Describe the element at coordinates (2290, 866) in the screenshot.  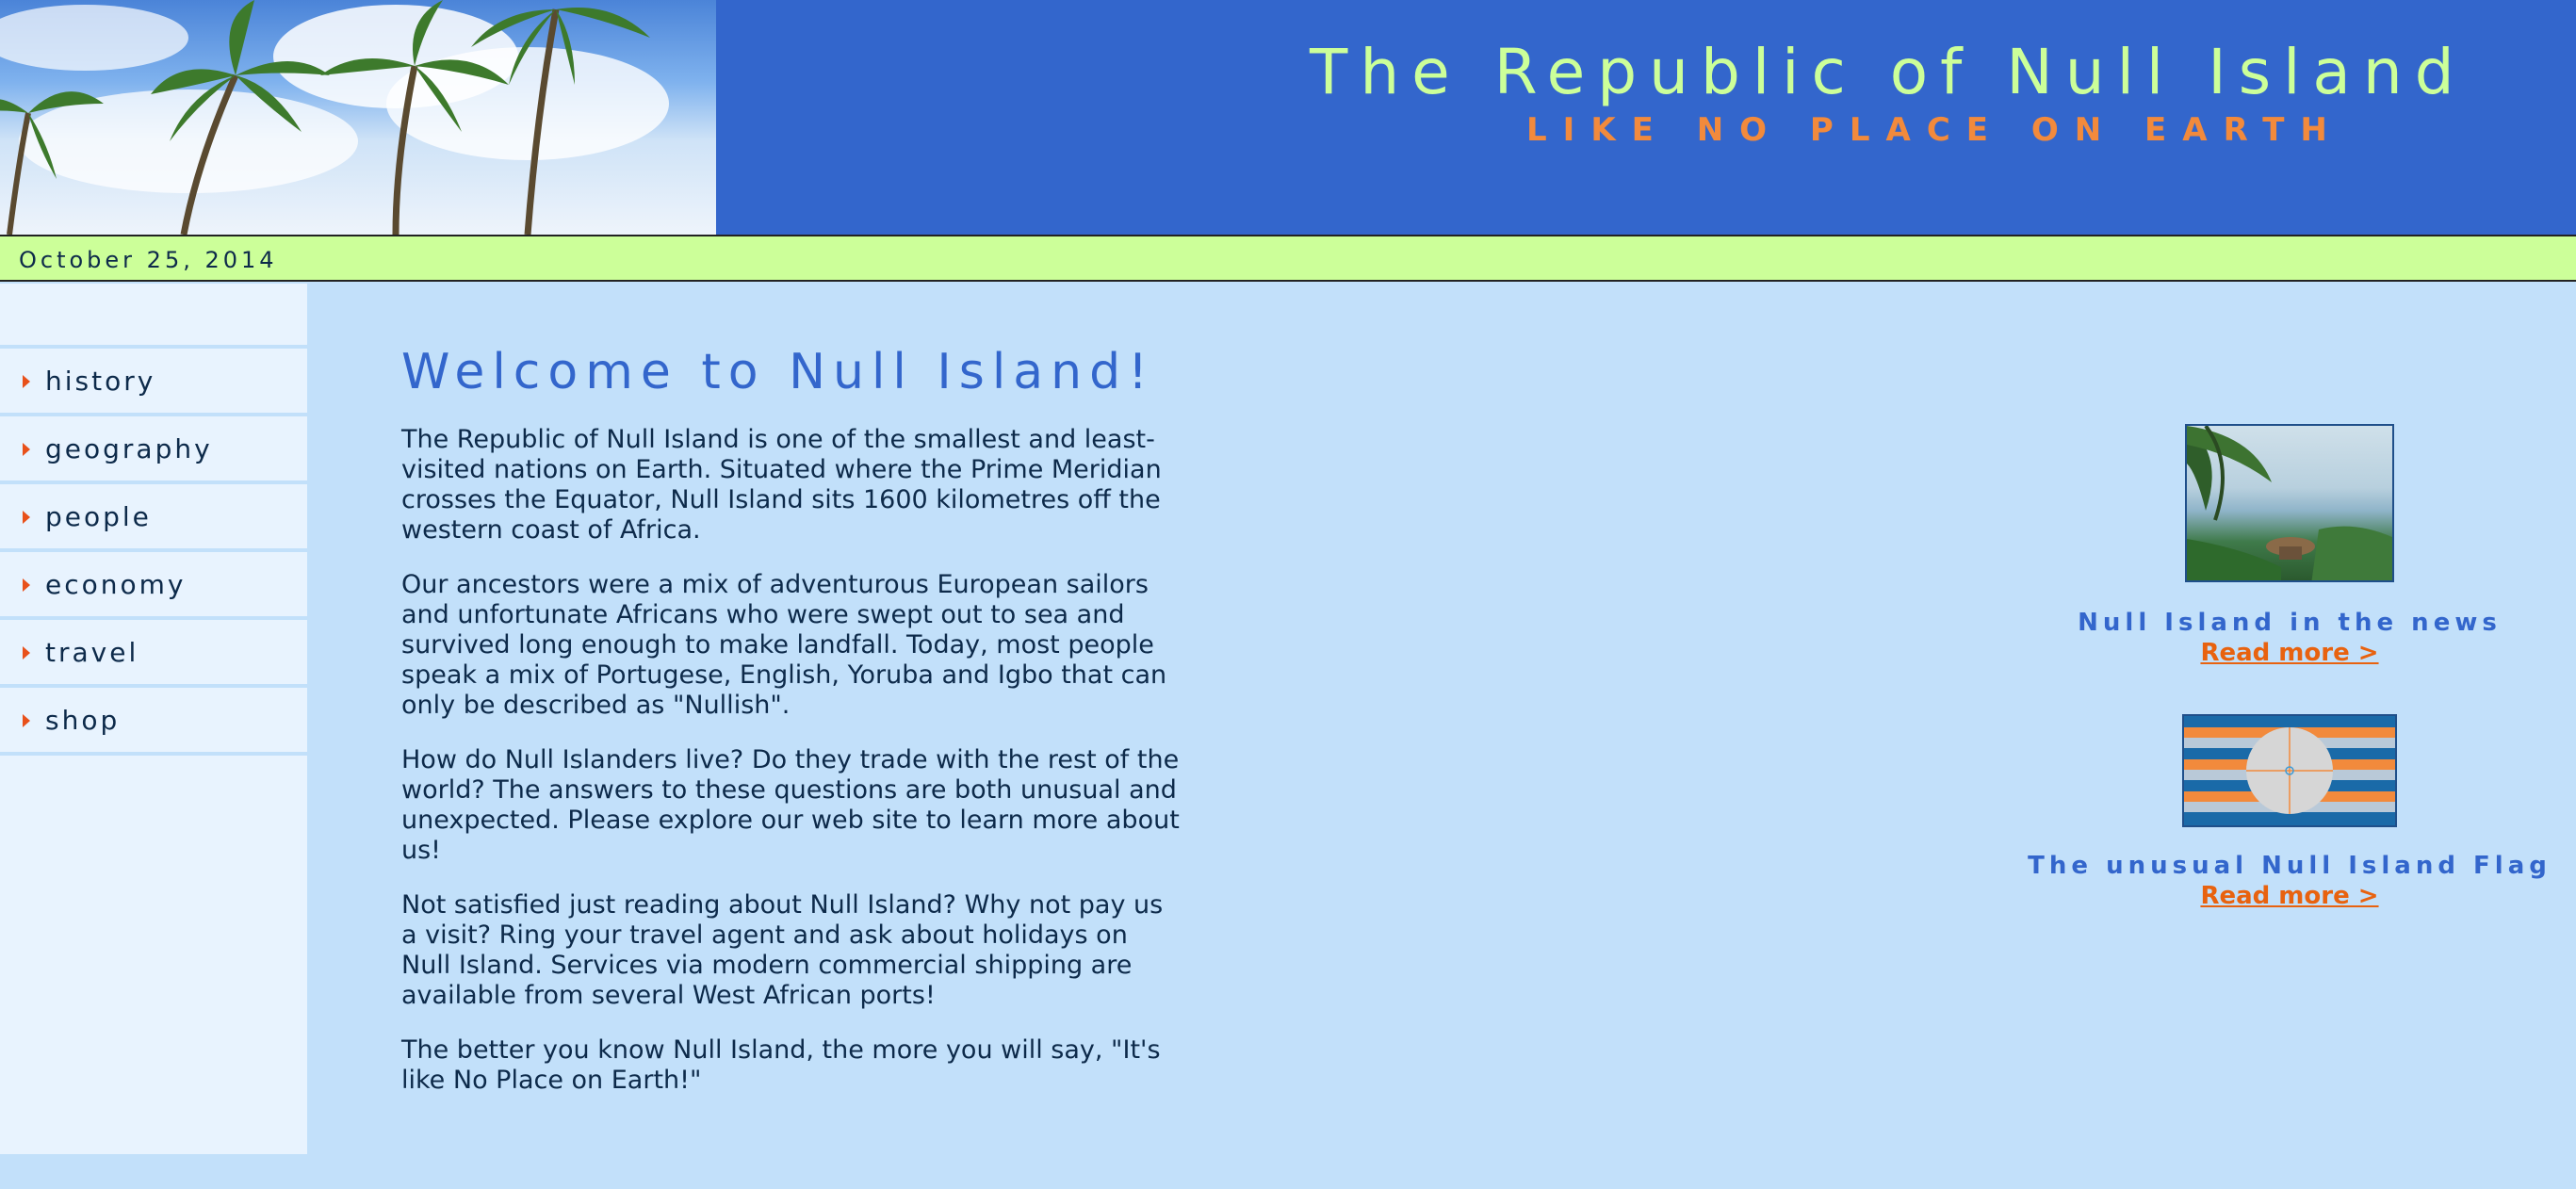
I see `flag-caption: The unusual Null Island Flag` at that location.